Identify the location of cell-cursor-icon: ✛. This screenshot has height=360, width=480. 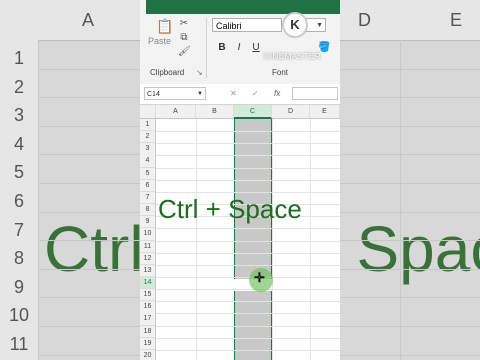
(259, 277).